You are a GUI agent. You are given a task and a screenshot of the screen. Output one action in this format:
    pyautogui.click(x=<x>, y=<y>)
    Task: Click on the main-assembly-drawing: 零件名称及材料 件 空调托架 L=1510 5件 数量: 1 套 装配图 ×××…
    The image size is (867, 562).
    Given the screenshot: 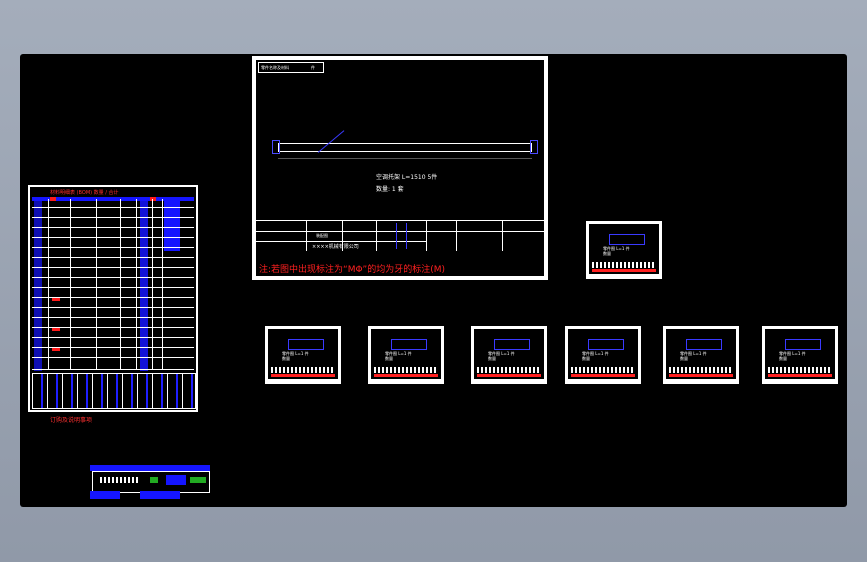 What is the action you would take?
    pyautogui.click(x=400, y=168)
    